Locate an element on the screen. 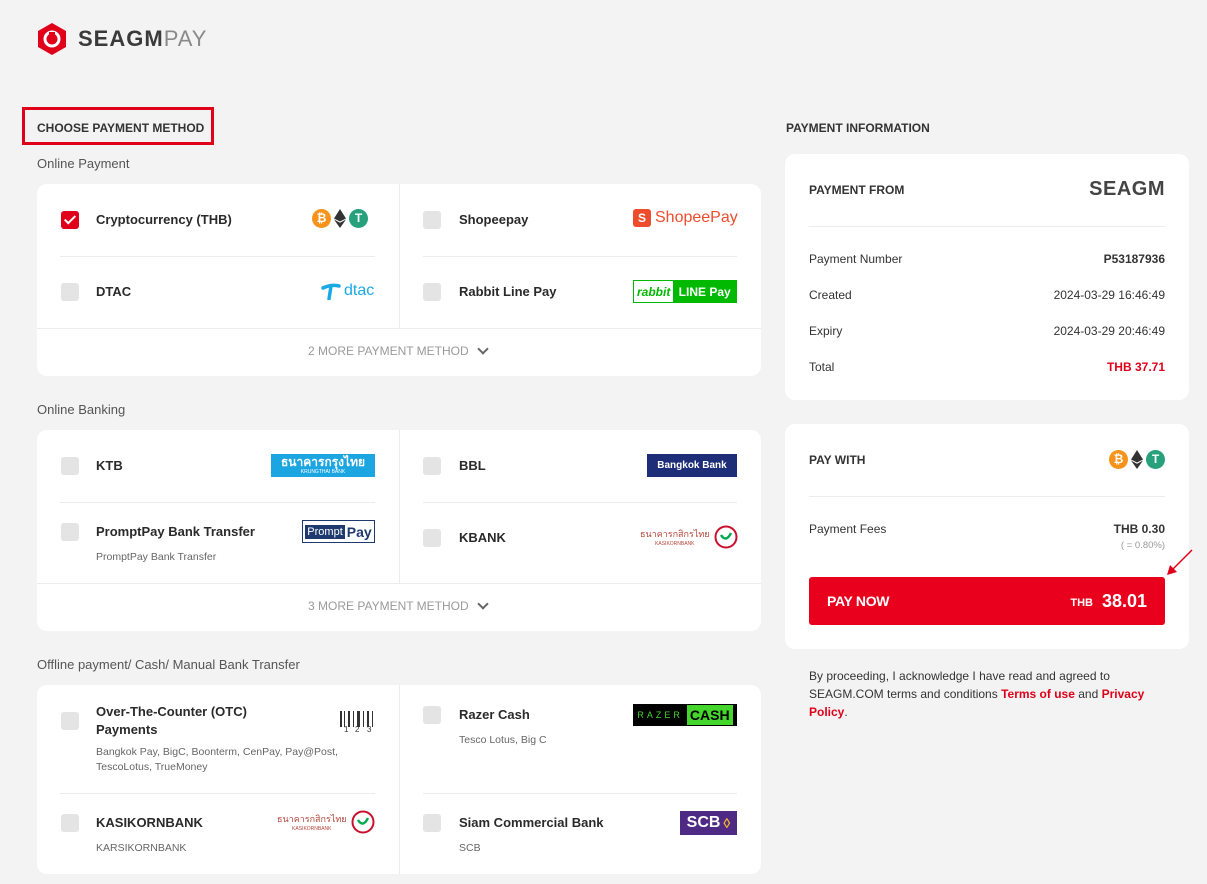 The height and width of the screenshot is (884, 1207). option-label: KTB is located at coordinates (109, 465).